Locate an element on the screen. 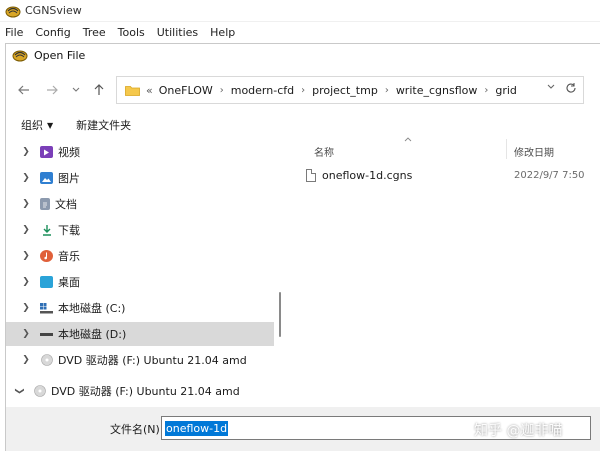  tree-item-downloads: ❯ 下载 is located at coordinates (140, 230).